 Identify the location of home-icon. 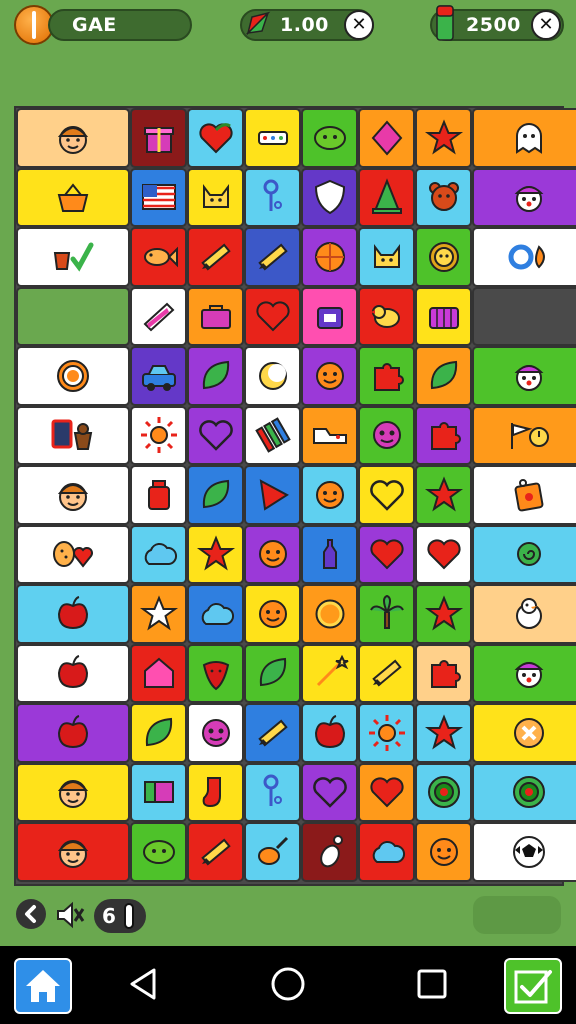
(43, 986).